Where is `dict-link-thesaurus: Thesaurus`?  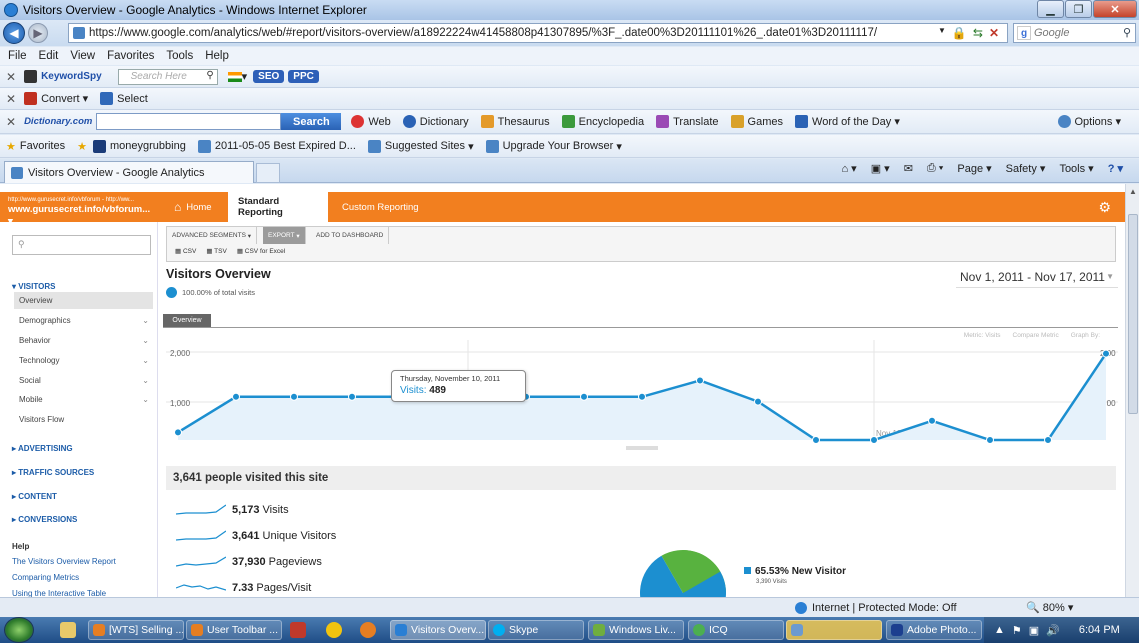 dict-link-thesaurus: Thesaurus is located at coordinates (515, 121).